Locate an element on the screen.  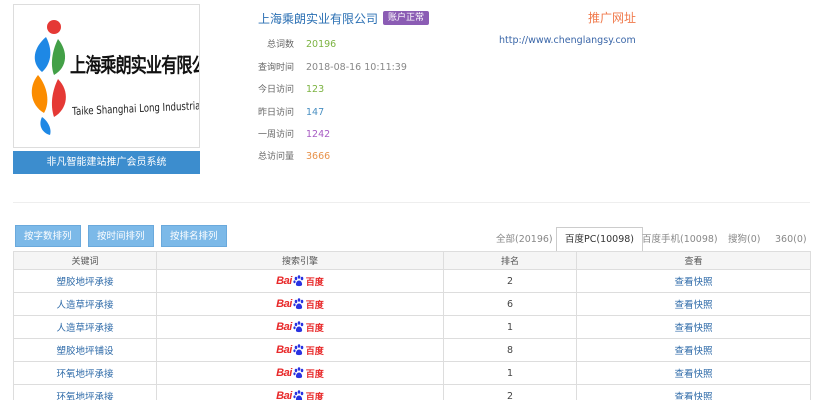
sort-by-length-button: 按字数排列 is located at coordinates (48, 236).